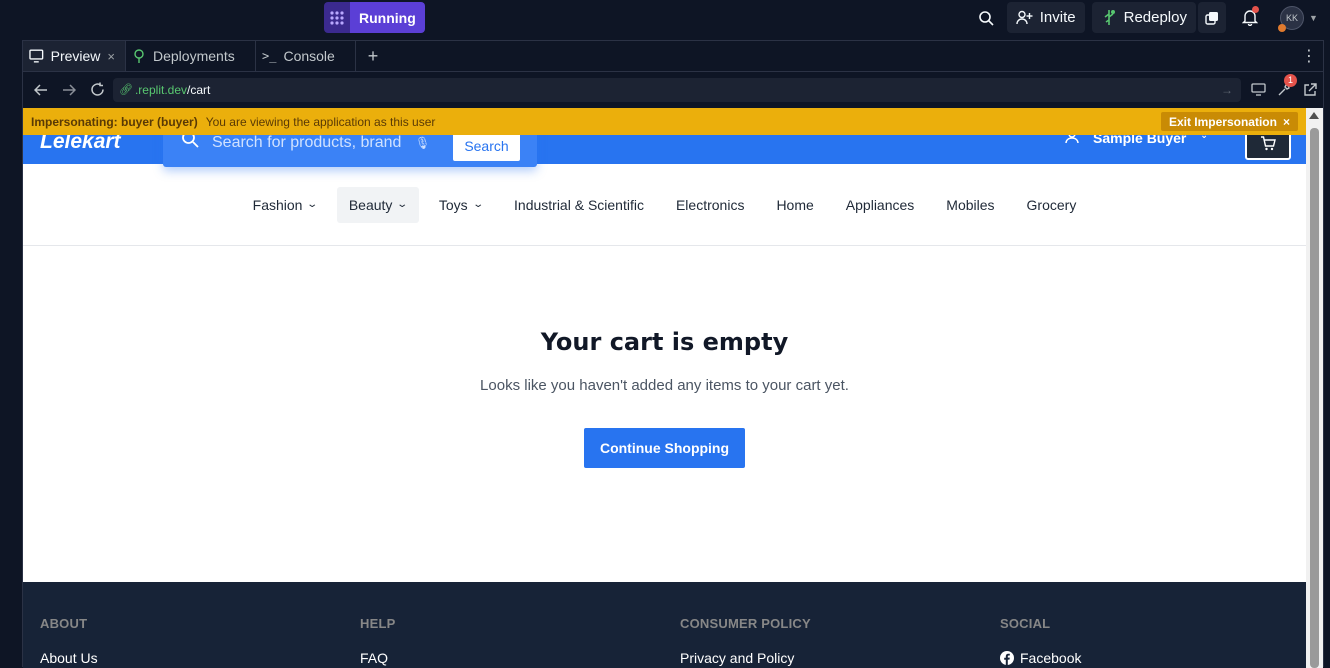 The width and height of the screenshot is (1330, 668). Describe the element at coordinates (745, 641) in the screenshot. I see `footer-col-consumer-policy: CONSUMER POLICY Privacy and Policy` at that location.